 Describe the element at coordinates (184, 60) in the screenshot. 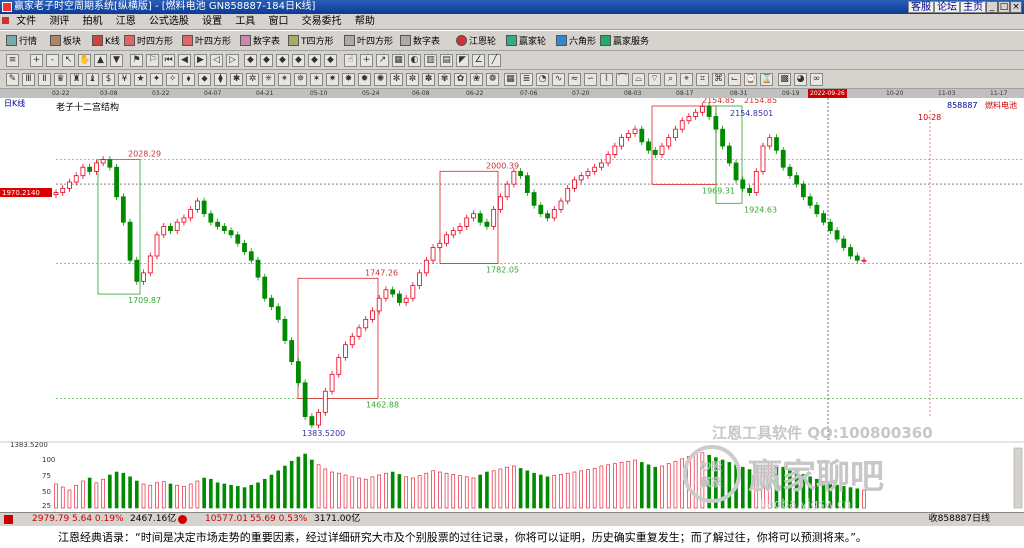

I see `prev-icon: ◀` at that location.